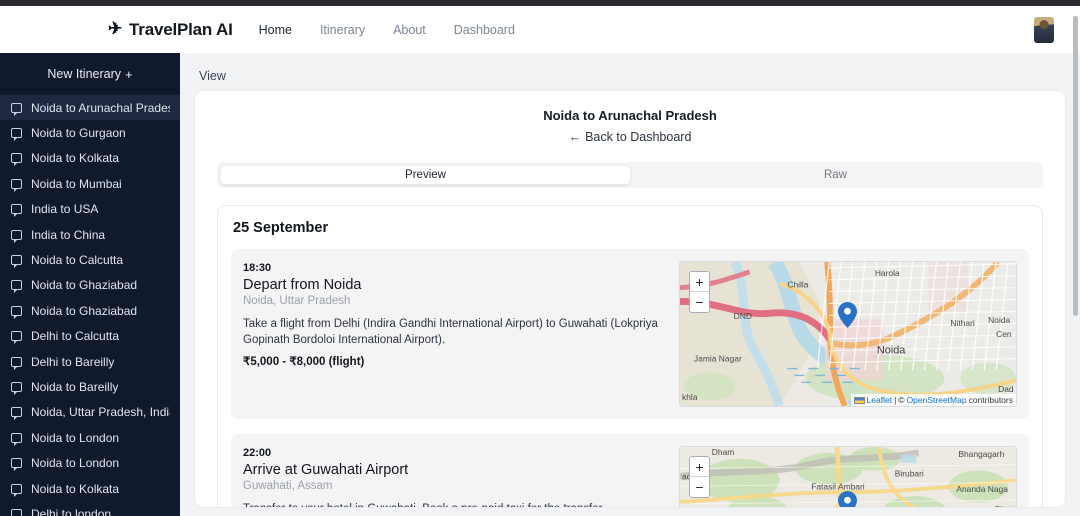  What do you see at coordinates (288, 486) in the screenshot?
I see `event-location: Guwahati, Assam` at bounding box center [288, 486].